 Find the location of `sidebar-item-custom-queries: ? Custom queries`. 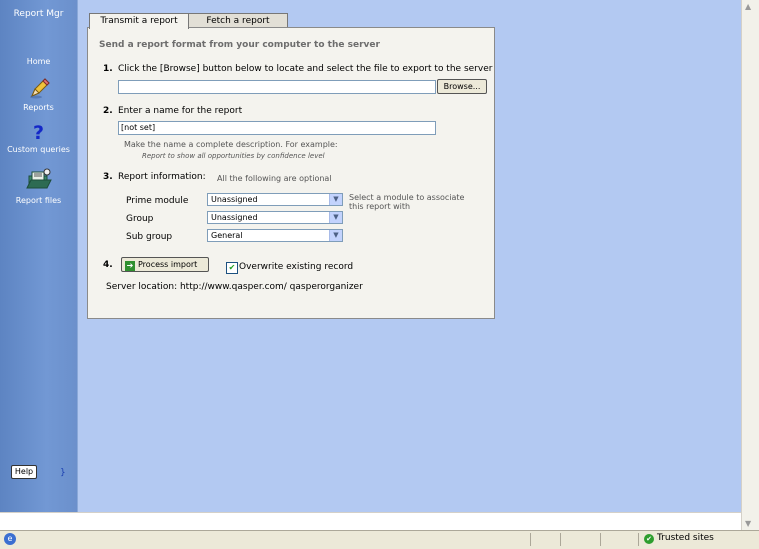

sidebar-item-custom-queries: ? Custom queries is located at coordinates (38, 138).